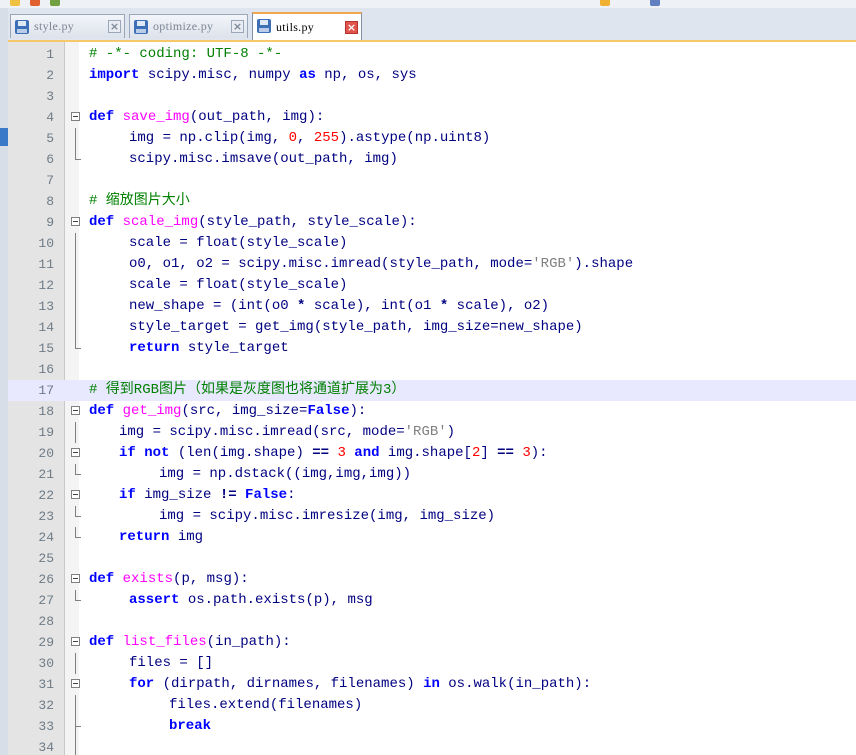 The height and width of the screenshot is (755, 856). What do you see at coordinates (234, 348) in the screenshot?
I see `token: style_target` at bounding box center [234, 348].